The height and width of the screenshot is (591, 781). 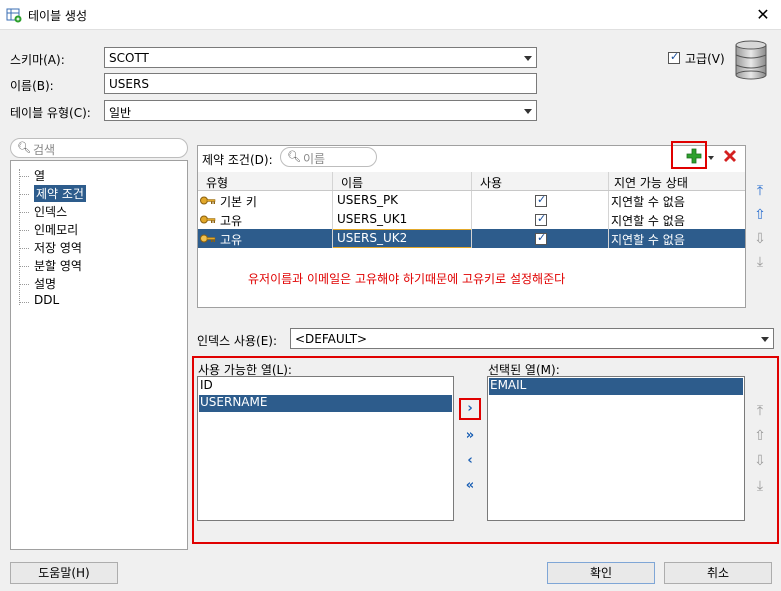 What do you see at coordinates (674, 57) in the screenshot?
I see `advanced-checkbox` at bounding box center [674, 57].